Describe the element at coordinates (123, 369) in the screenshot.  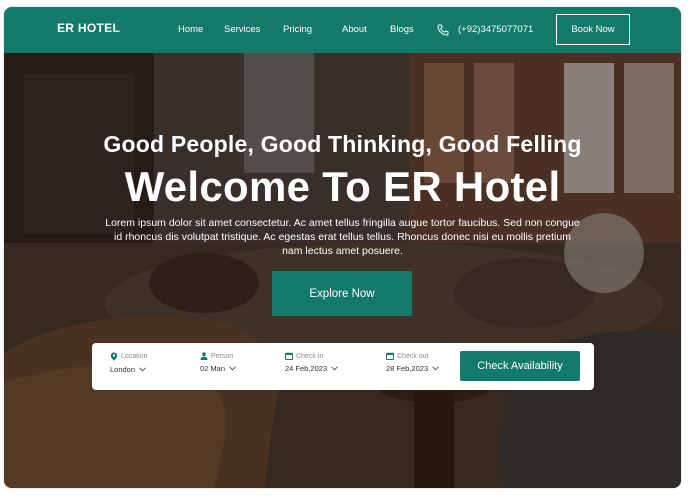
I see `location-value: London` at that location.